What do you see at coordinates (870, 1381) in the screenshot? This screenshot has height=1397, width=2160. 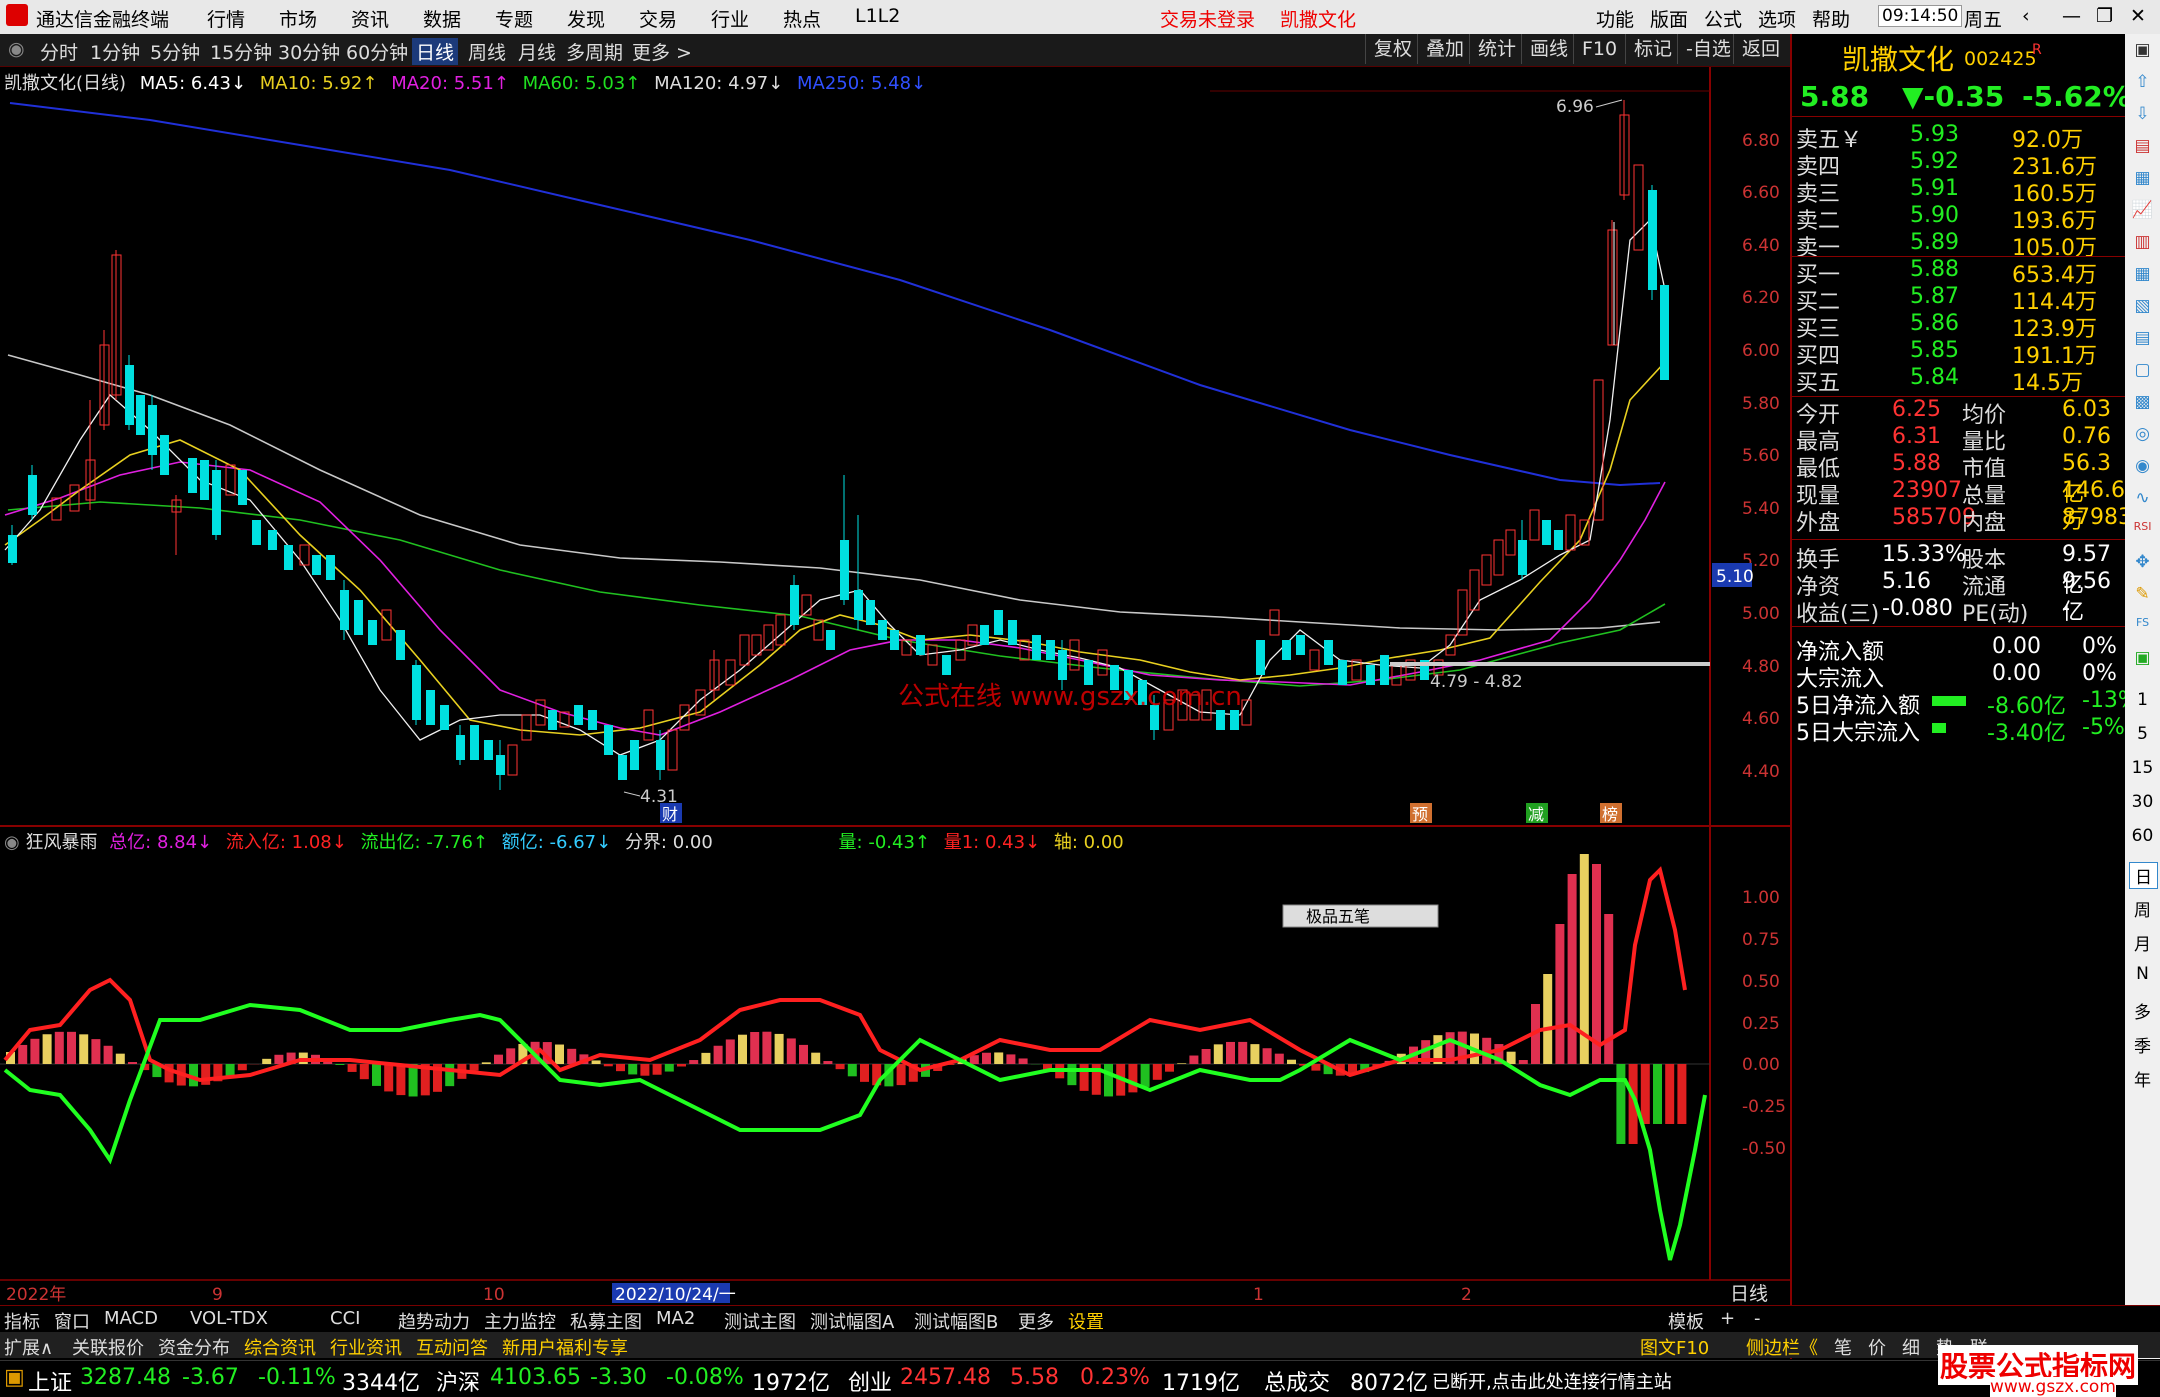 I see `cy-label: 创业` at bounding box center [870, 1381].